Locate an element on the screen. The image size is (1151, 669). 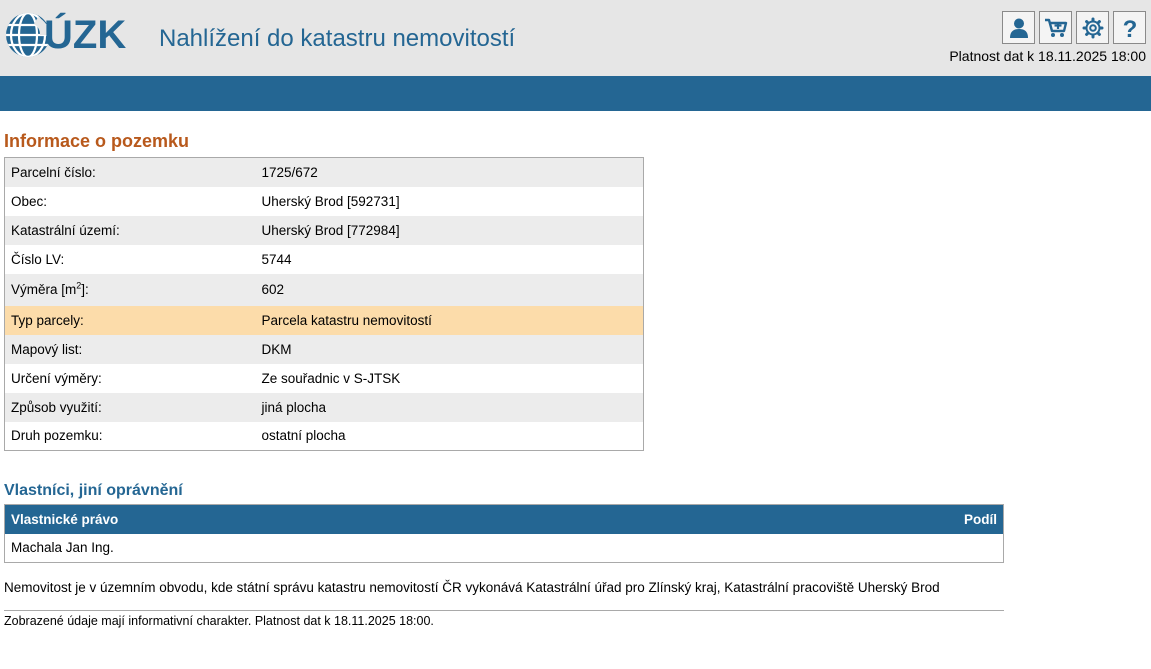
owner-row: Machala Jan Ing. is located at coordinates (504, 548).